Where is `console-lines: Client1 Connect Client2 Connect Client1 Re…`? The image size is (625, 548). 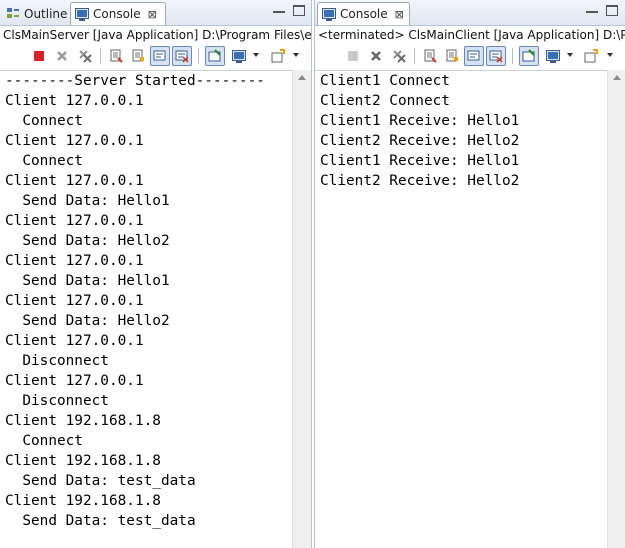 console-lines: Client1 Connect Client2 Connect Client1 Re… is located at coordinates (461, 131).